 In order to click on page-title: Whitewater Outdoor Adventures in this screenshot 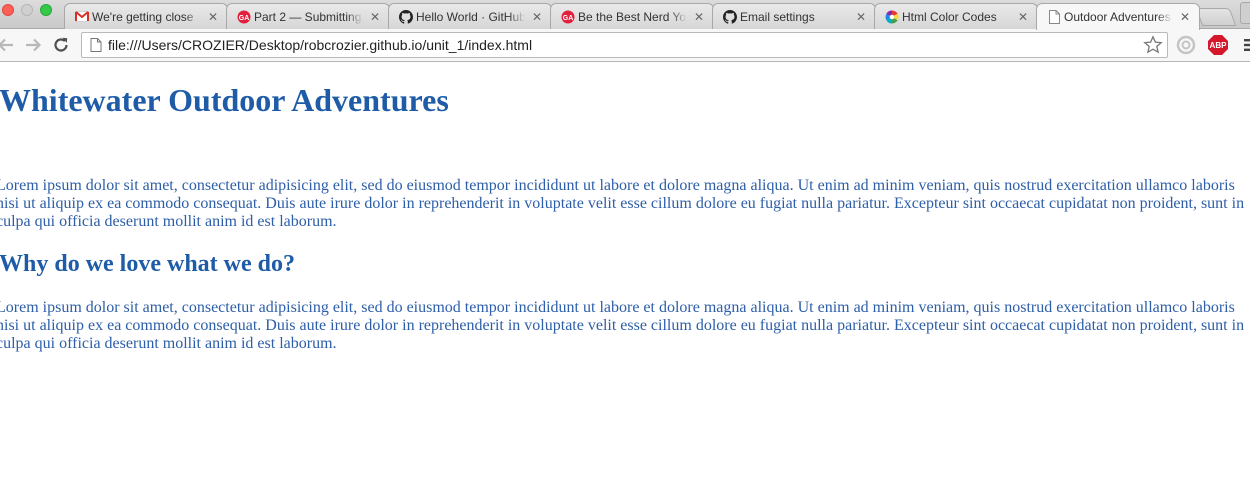, I will do `click(224, 100)`.